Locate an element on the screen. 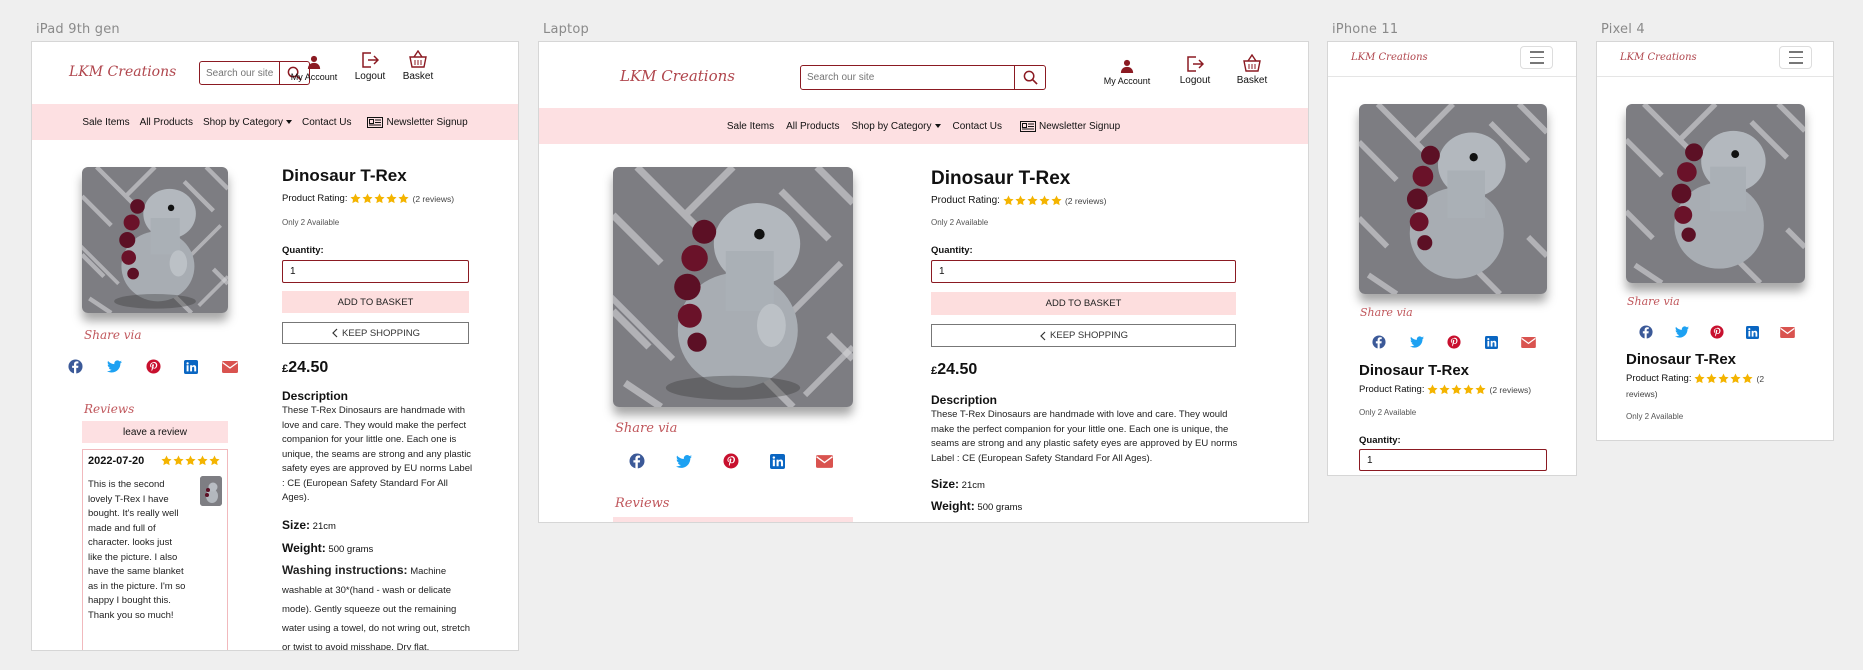 This screenshot has width=1863, height=670. basket-icon is located at coordinates (418, 59).